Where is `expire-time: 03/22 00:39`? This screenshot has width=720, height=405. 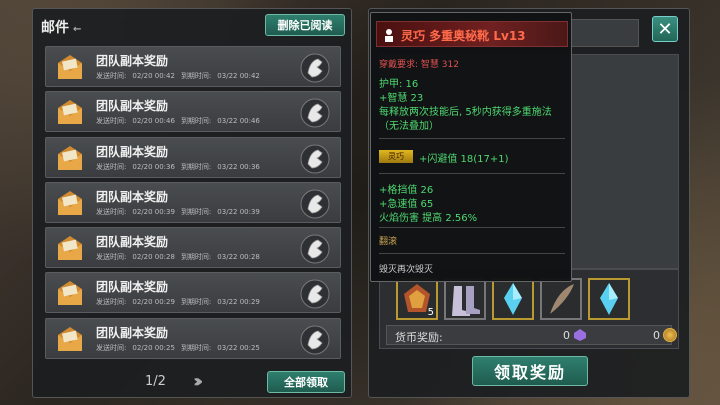 expire-time: 03/22 00:39 is located at coordinates (238, 211).